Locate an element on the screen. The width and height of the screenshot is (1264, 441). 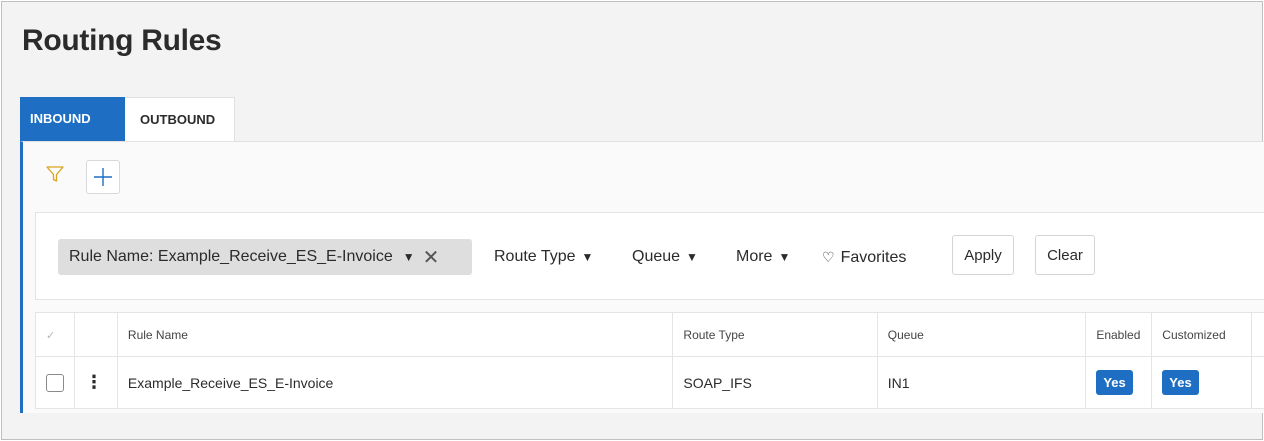
filter-icon is located at coordinates (61, 180).